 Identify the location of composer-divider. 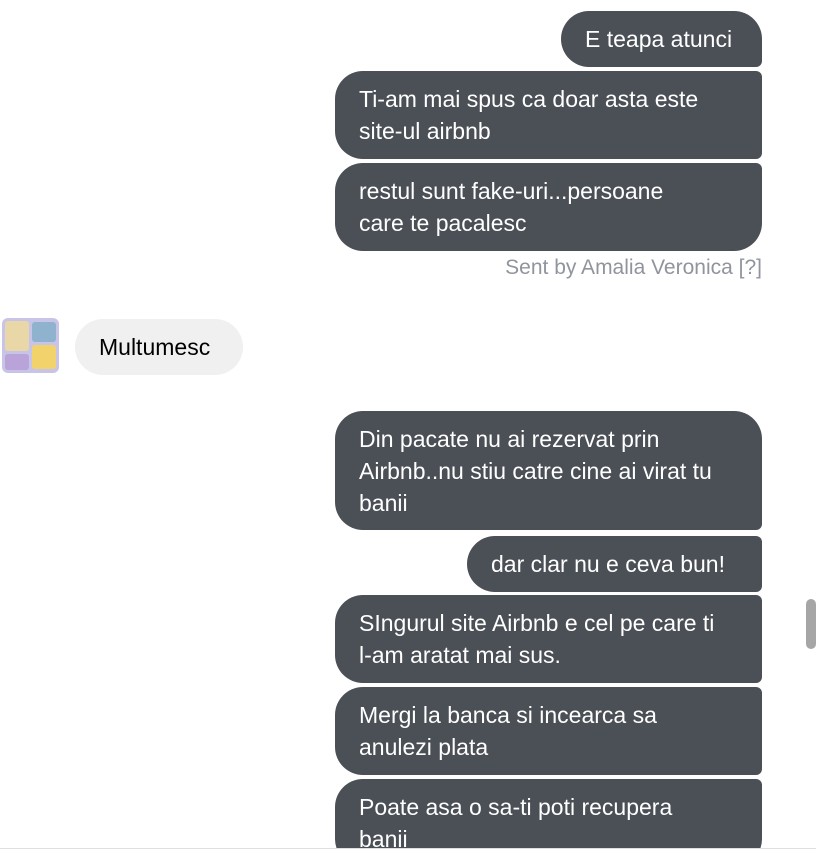
(408, 848).